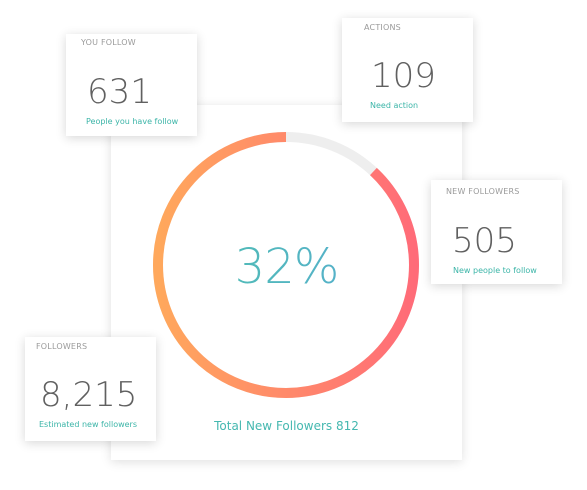  What do you see at coordinates (132, 121) in the screenshot?
I see `card-subtitle: People you have follow` at bounding box center [132, 121].